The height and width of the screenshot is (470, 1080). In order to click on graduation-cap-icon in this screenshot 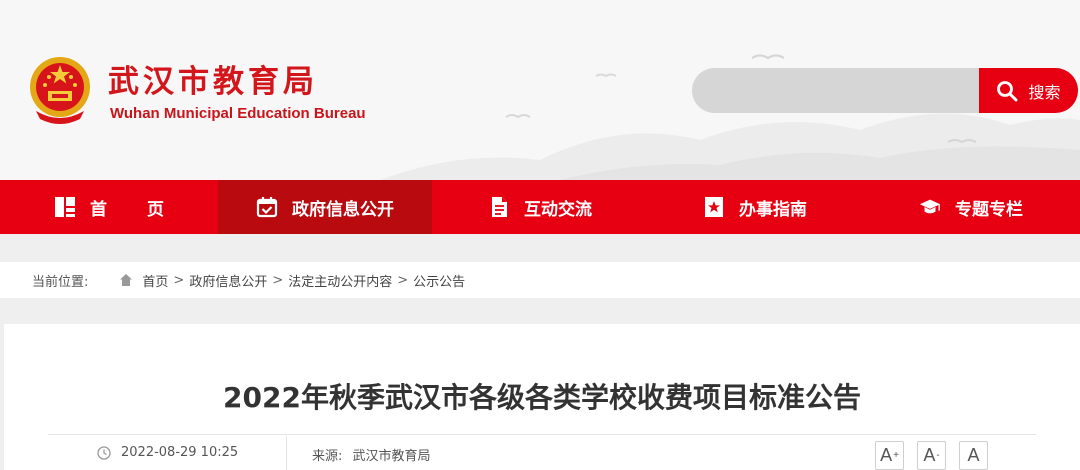, I will do `click(930, 206)`.